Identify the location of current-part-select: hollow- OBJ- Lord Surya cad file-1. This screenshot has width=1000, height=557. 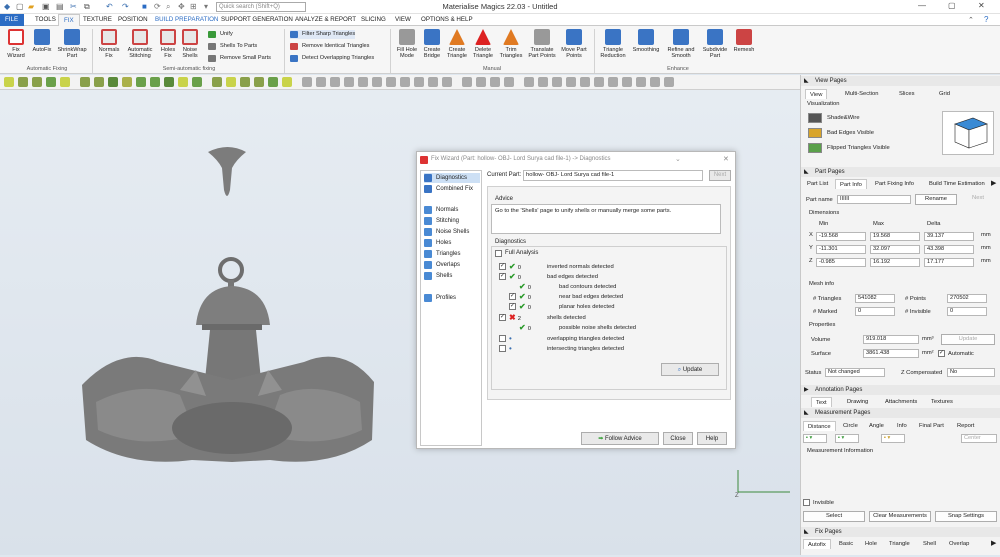
(613, 175).